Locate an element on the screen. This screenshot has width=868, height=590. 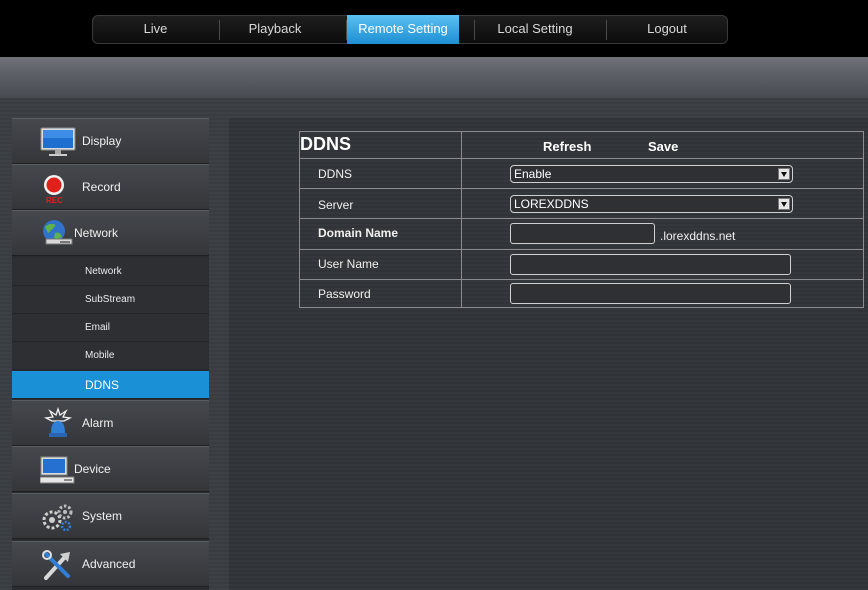
sidebar-subitem-network: Network is located at coordinates (110, 272).